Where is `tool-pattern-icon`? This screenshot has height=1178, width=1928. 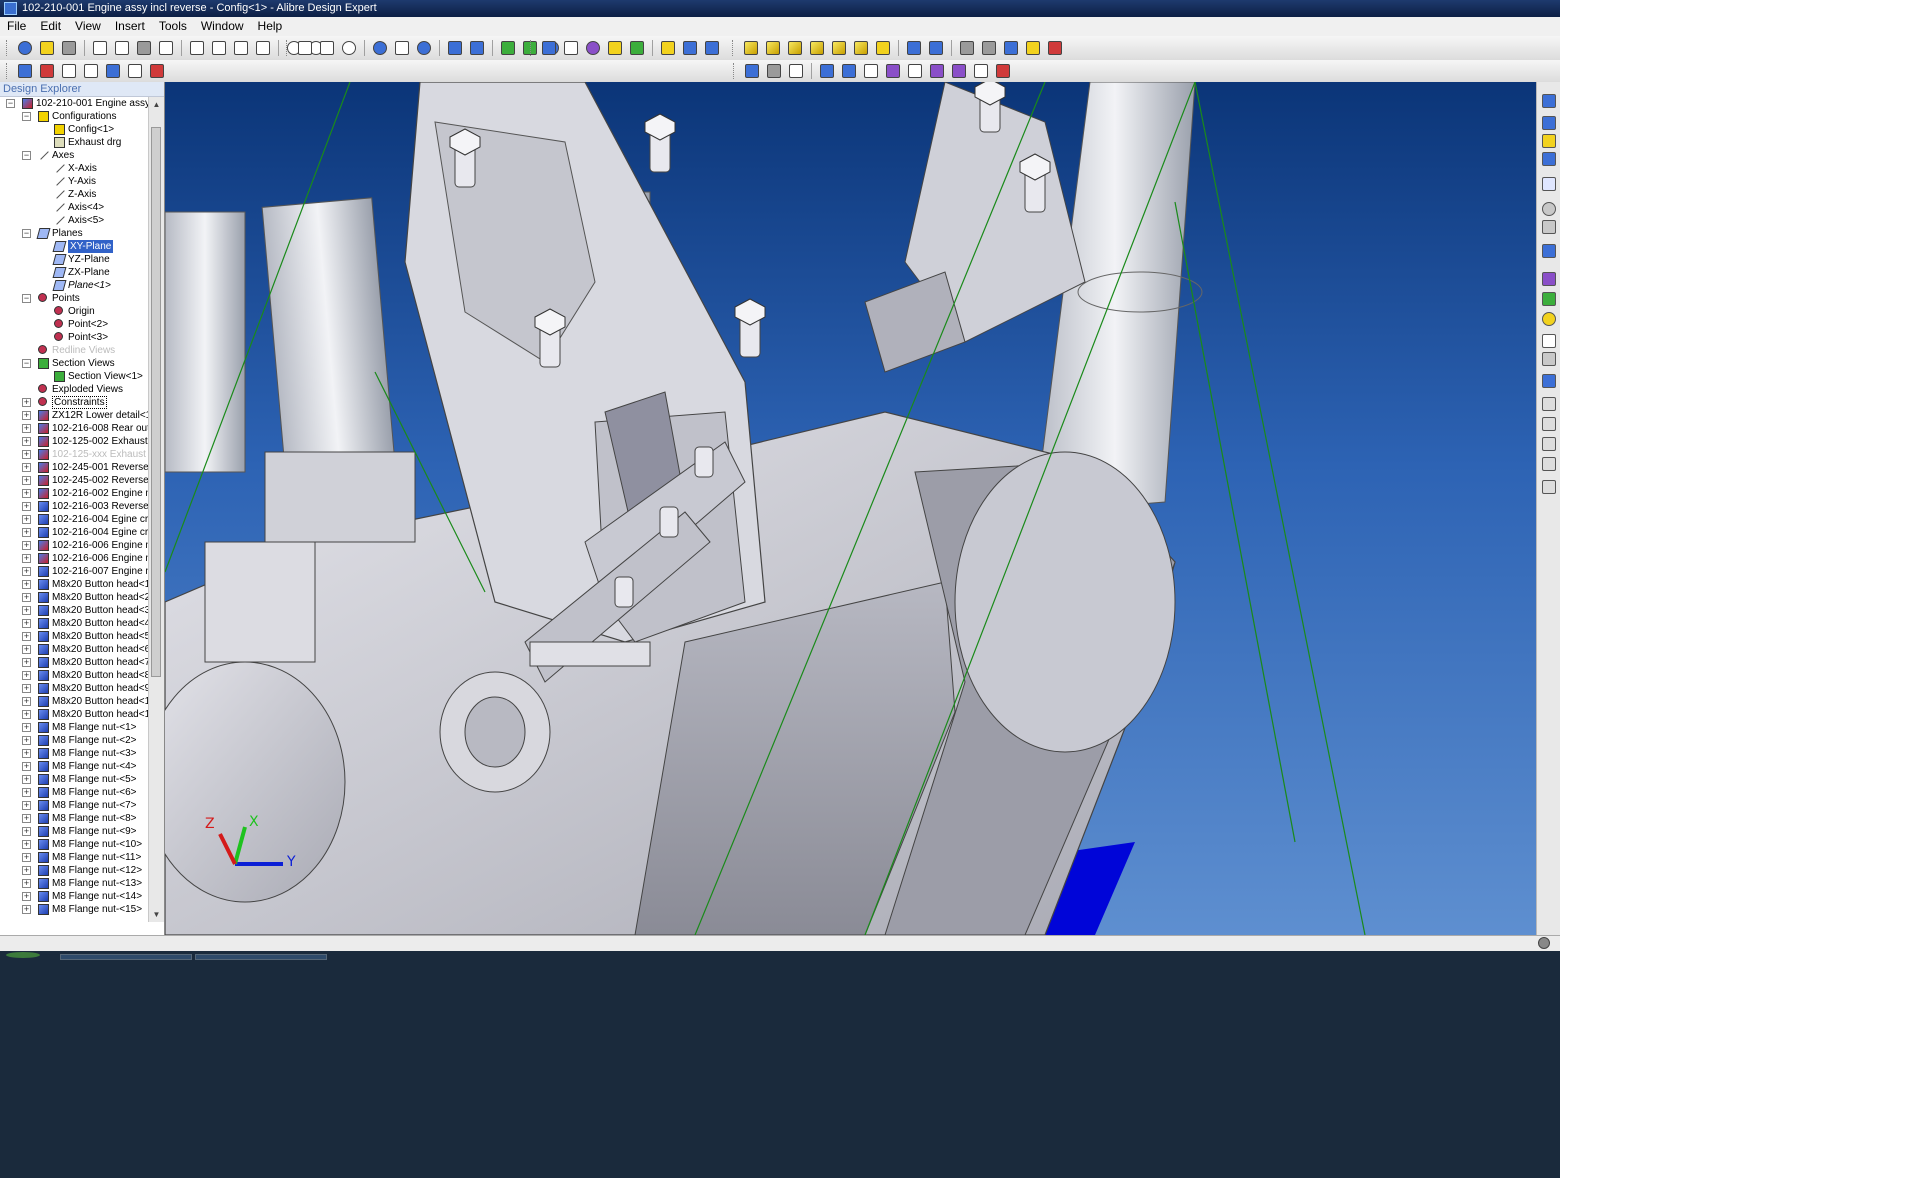
tool-pattern-icon is located at coordinates (1549, 184).